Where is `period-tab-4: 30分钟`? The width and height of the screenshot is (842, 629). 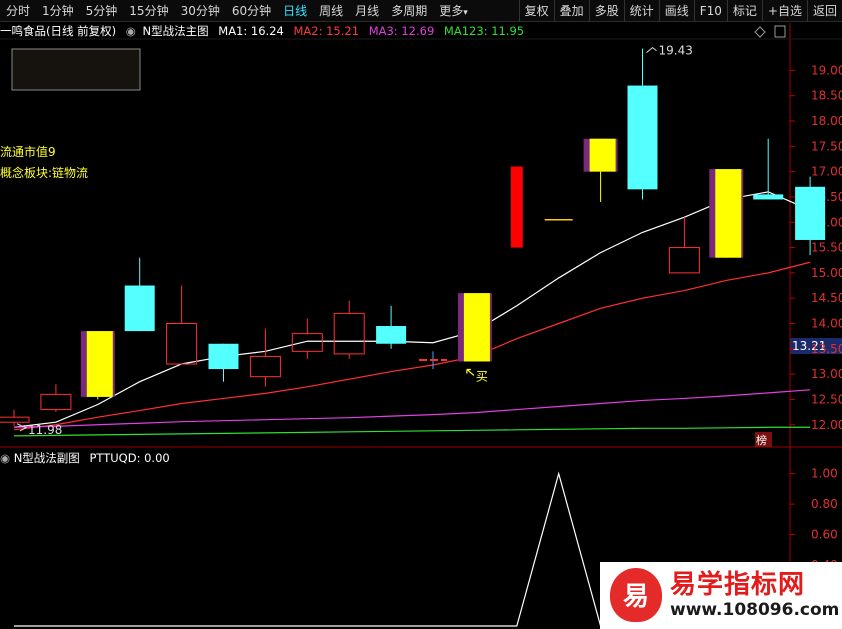 period-tab-4: 30分钟 is located at coordinates (200, 11).